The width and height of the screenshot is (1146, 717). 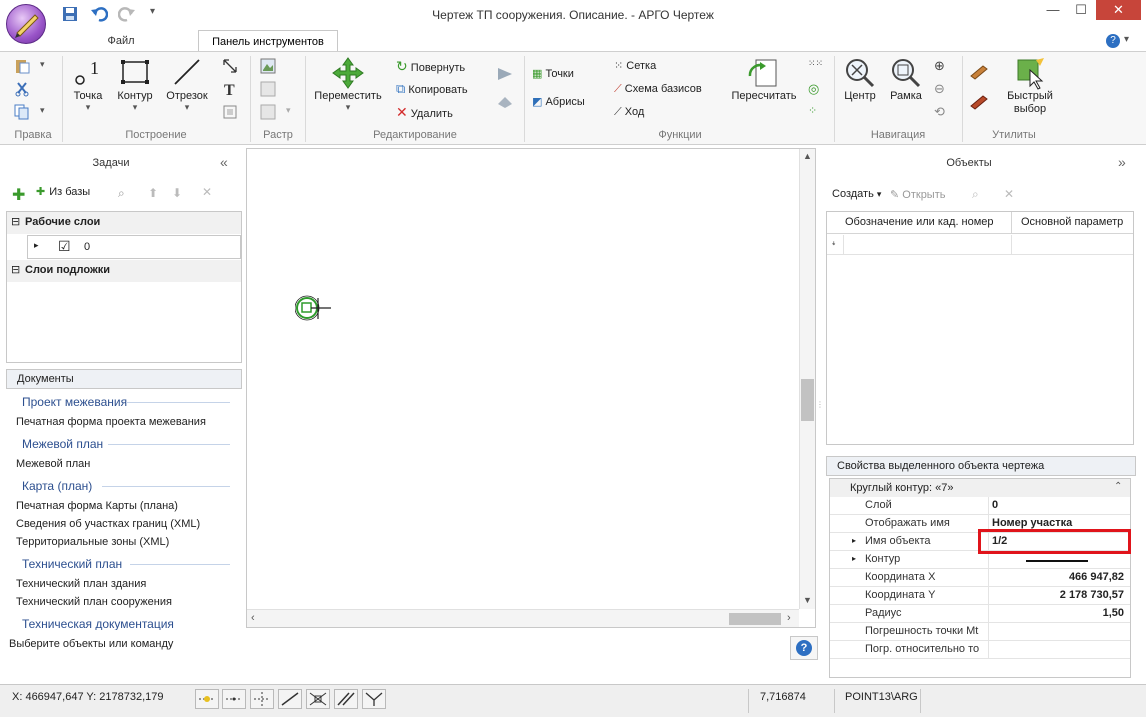 What do you see at coordinates (230, 89) in the screenshot?
I see `text-icon: T` at bounding box center [230, 89].